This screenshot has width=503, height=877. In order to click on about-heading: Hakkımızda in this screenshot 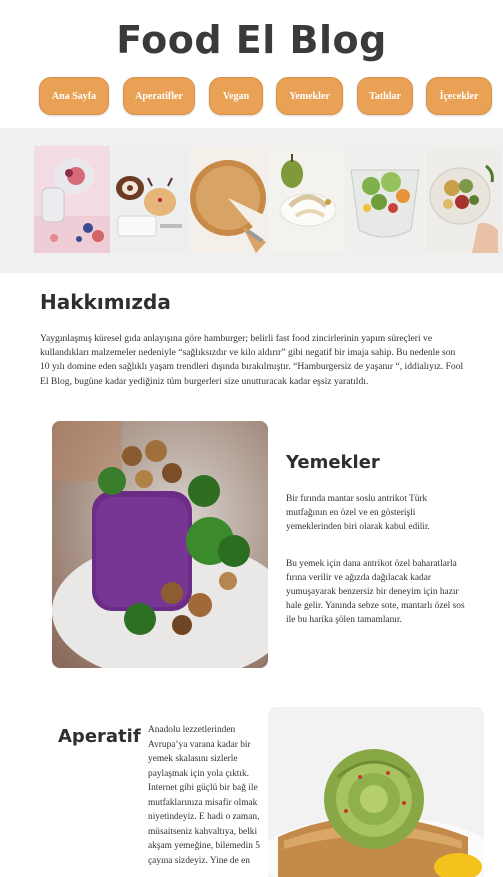, I will do `click(105, 302)`.